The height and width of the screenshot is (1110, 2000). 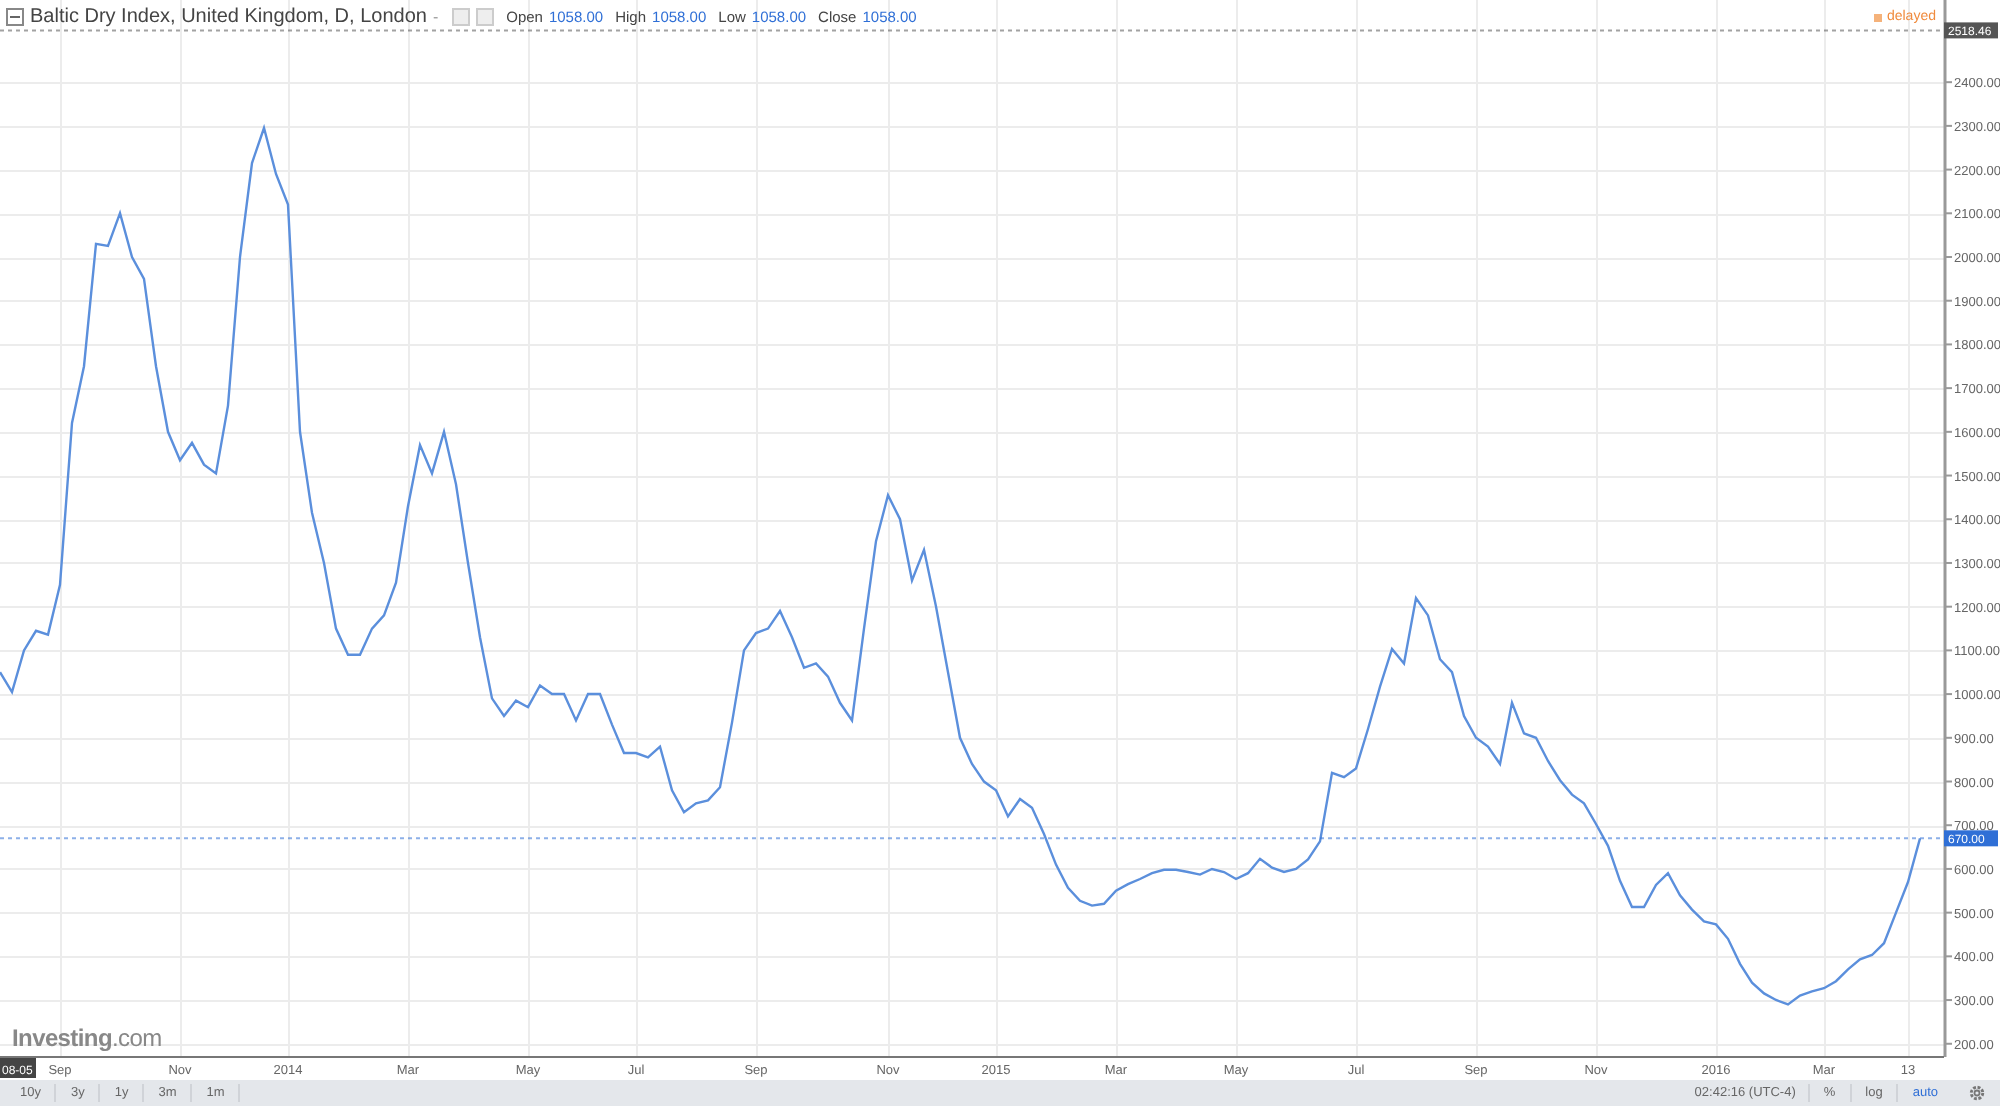 I want to click on status-icon, so click(x=1878, y=17).